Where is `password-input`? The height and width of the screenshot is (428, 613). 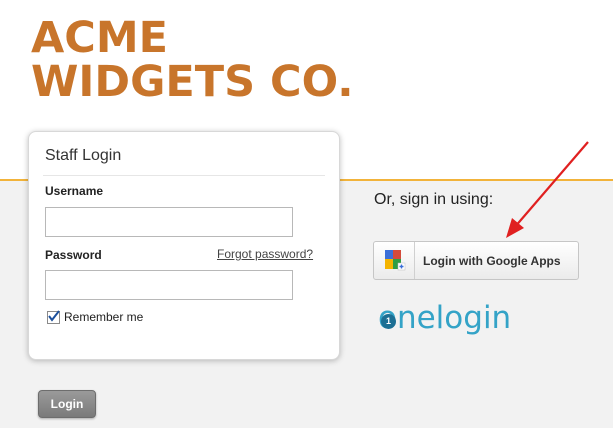
password-input is located at coordinates (169, 285).